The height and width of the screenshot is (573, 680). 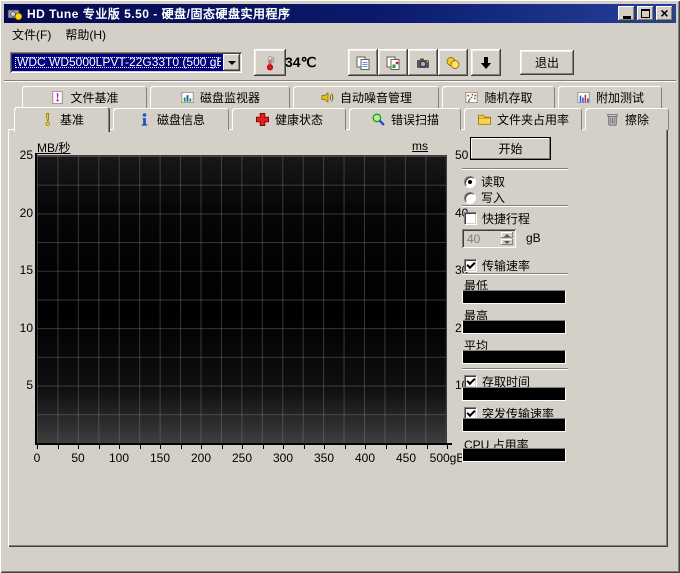 I want to click on write-label: 写入, so click(x=493, y=198).